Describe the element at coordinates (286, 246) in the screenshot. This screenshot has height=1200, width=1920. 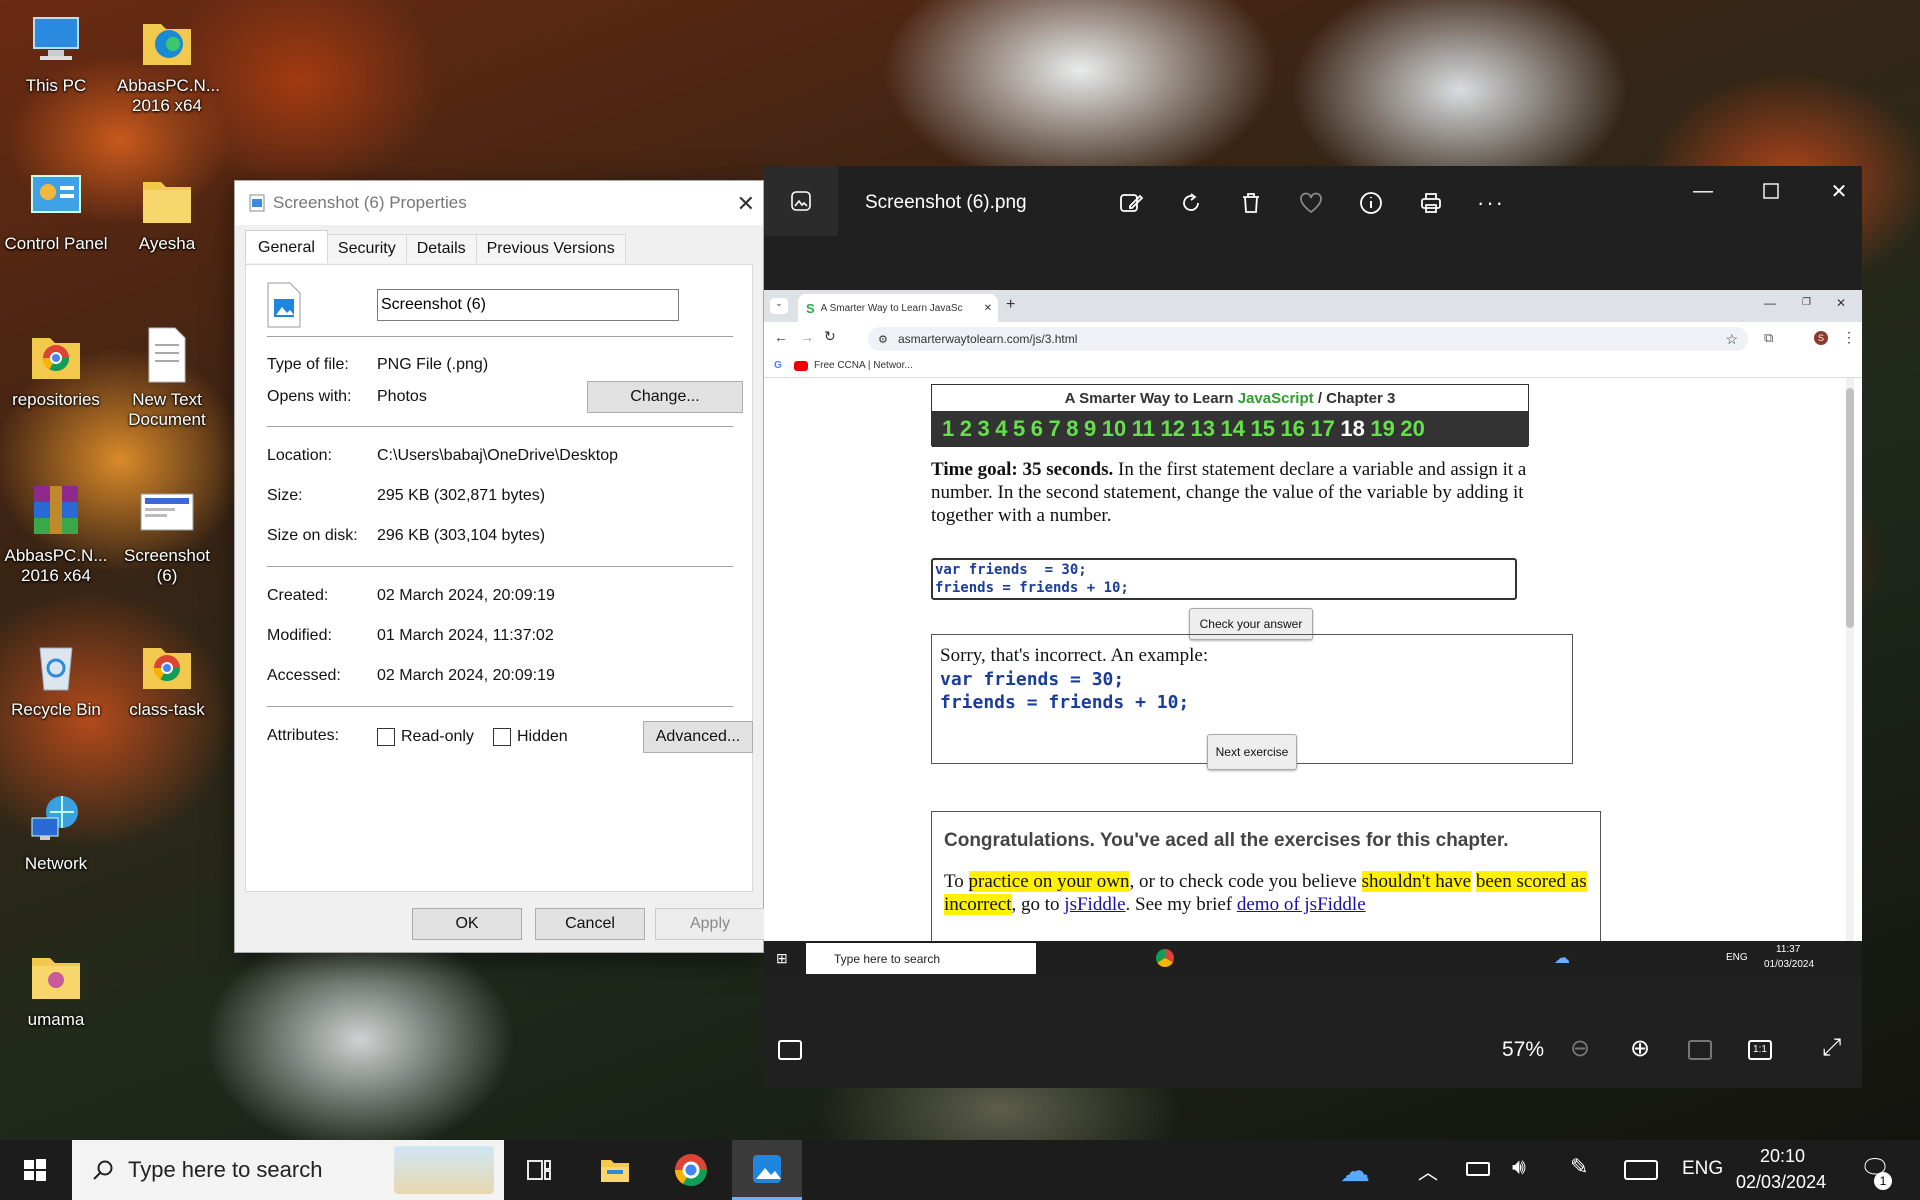
I see `tab-general: General` at that location.